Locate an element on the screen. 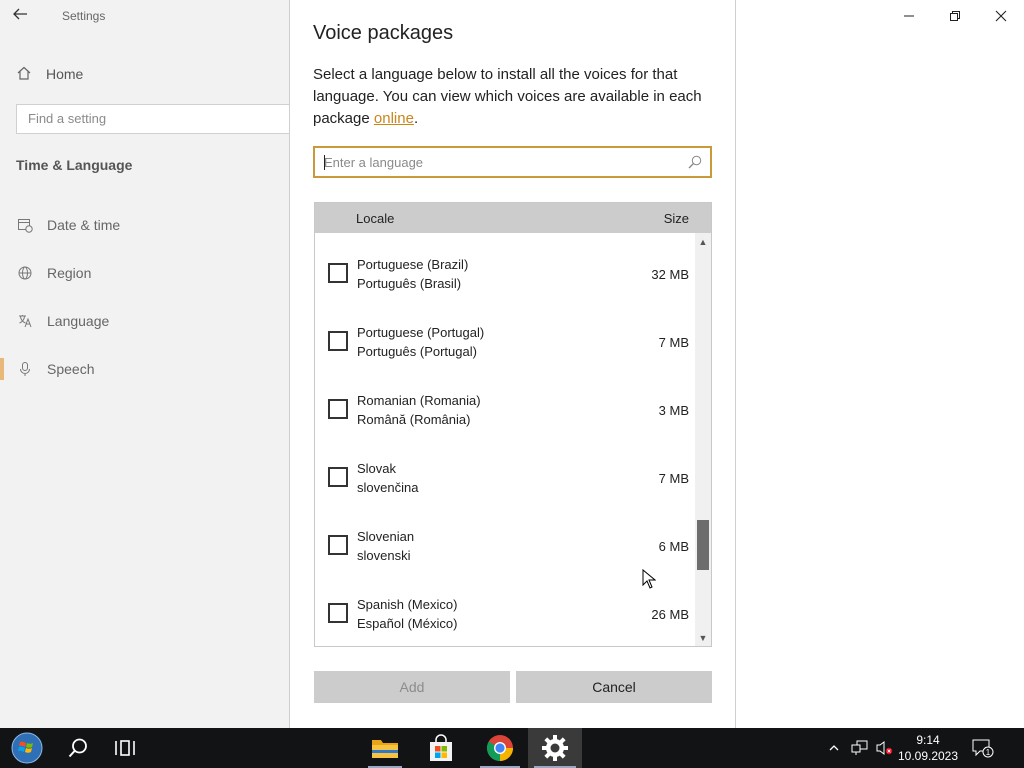  list-item: Spanish (Mexico) Español (México) 26 MB is located at coordinates (505, 614).